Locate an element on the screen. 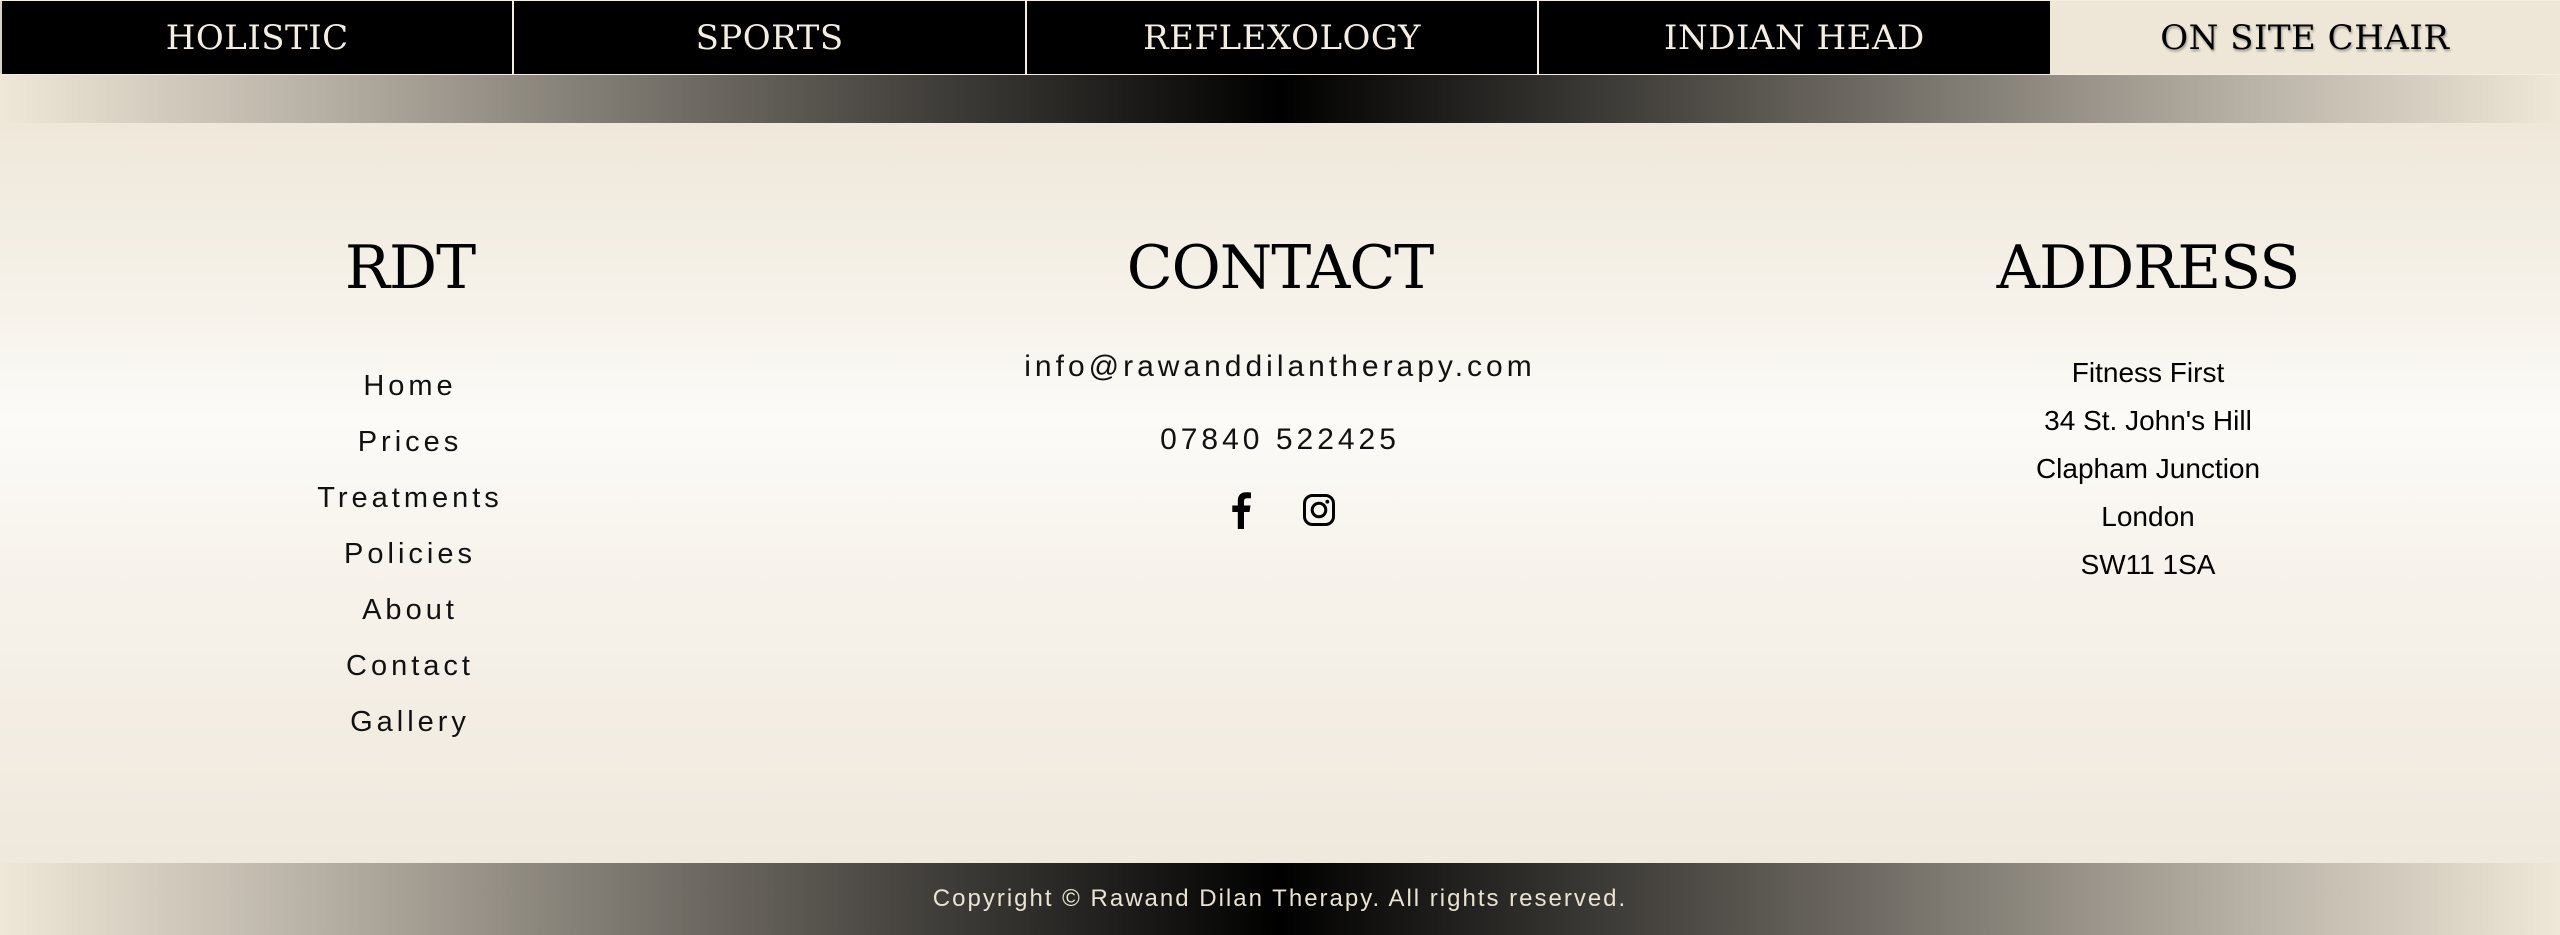 The image size is (2560, 935). contact-email-link: info@rawanddilantherapy.com is located at coordinates (1280, 367).